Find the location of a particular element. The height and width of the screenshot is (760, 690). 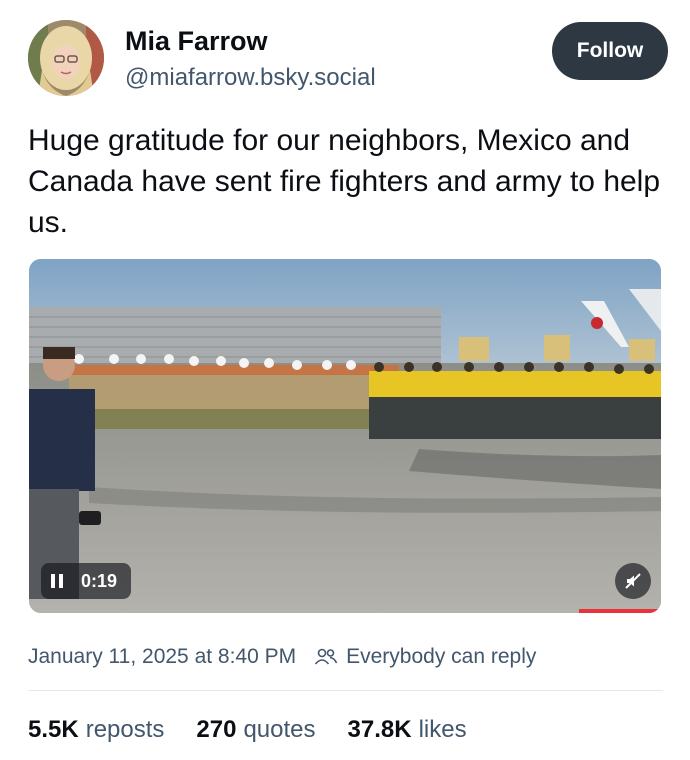

follow-button: Follow is located at coordinates (610, 51).